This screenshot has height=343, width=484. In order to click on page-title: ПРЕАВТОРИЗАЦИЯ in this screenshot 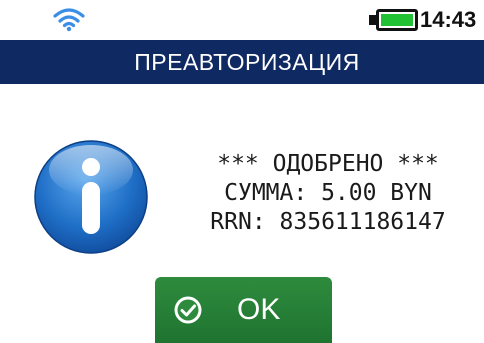, I will do `click(247, 61)`.